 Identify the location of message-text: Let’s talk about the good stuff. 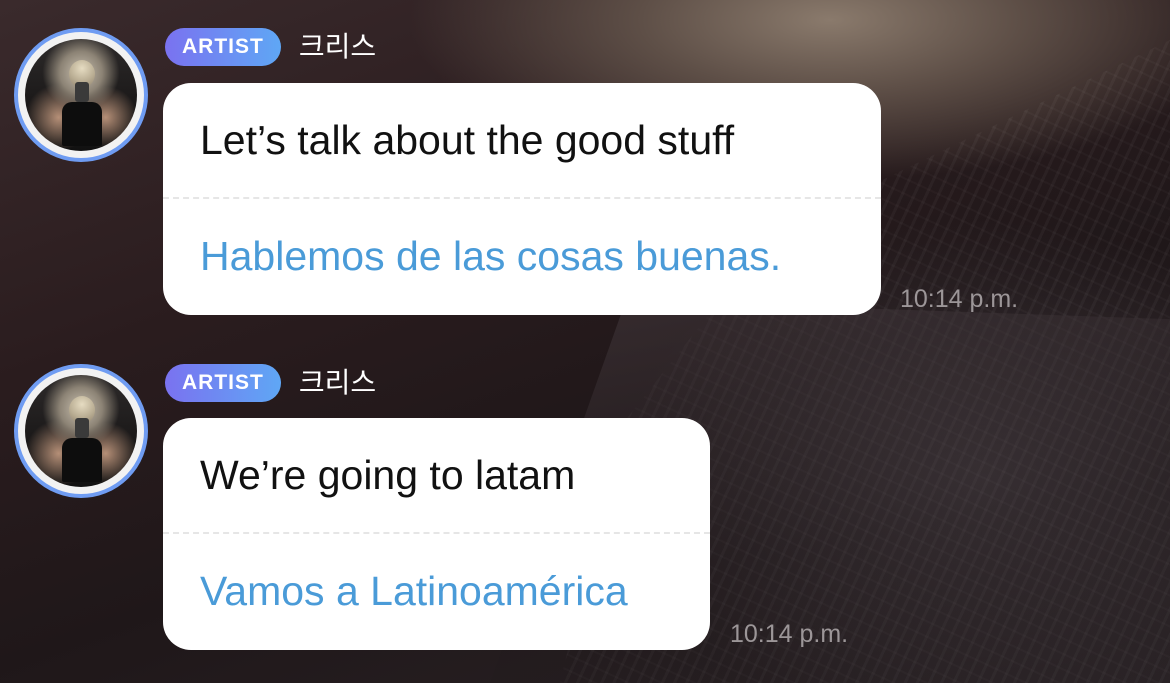
(467, 140).